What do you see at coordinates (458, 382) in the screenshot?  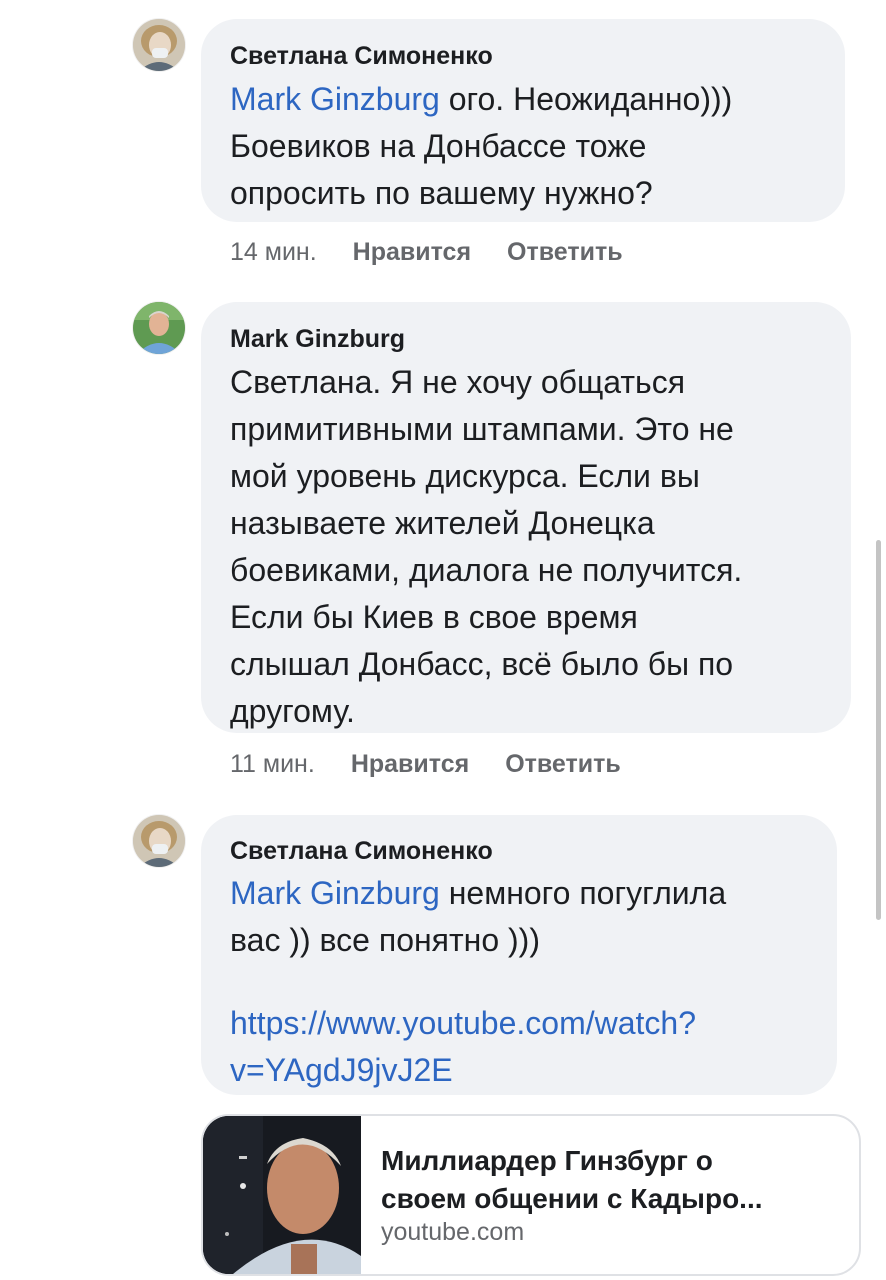 I see `comment-line: Светлана. Я не хочу общаться` at bounding box center [458, 382].